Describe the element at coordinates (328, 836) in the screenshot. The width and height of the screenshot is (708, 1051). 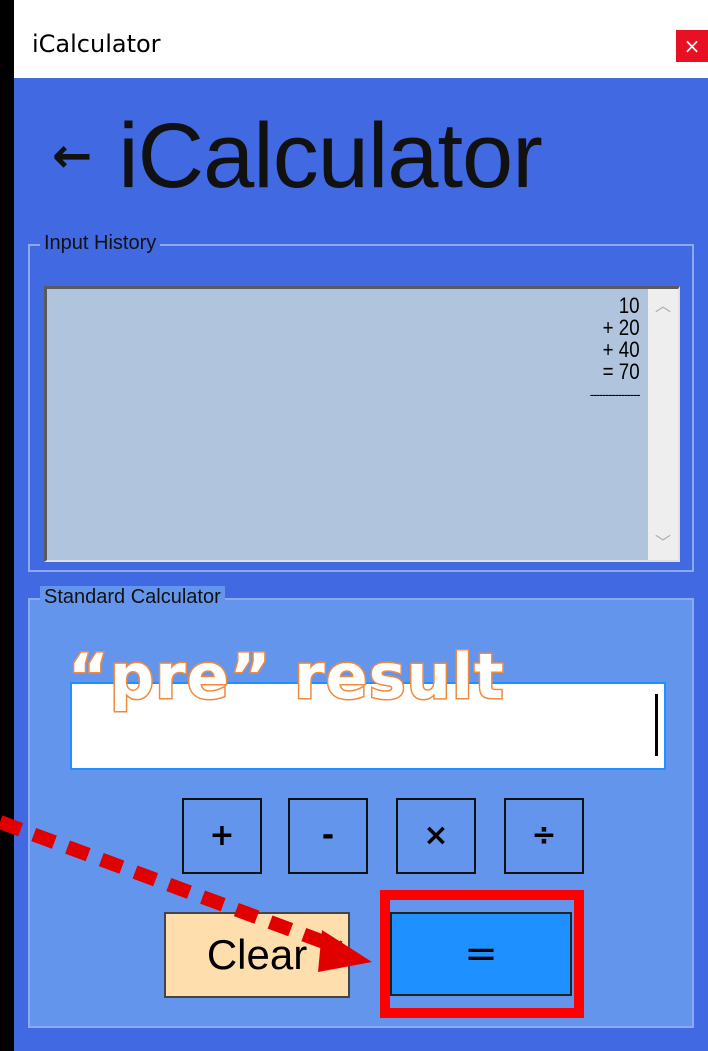
I see `subtract-button: -` at that location.